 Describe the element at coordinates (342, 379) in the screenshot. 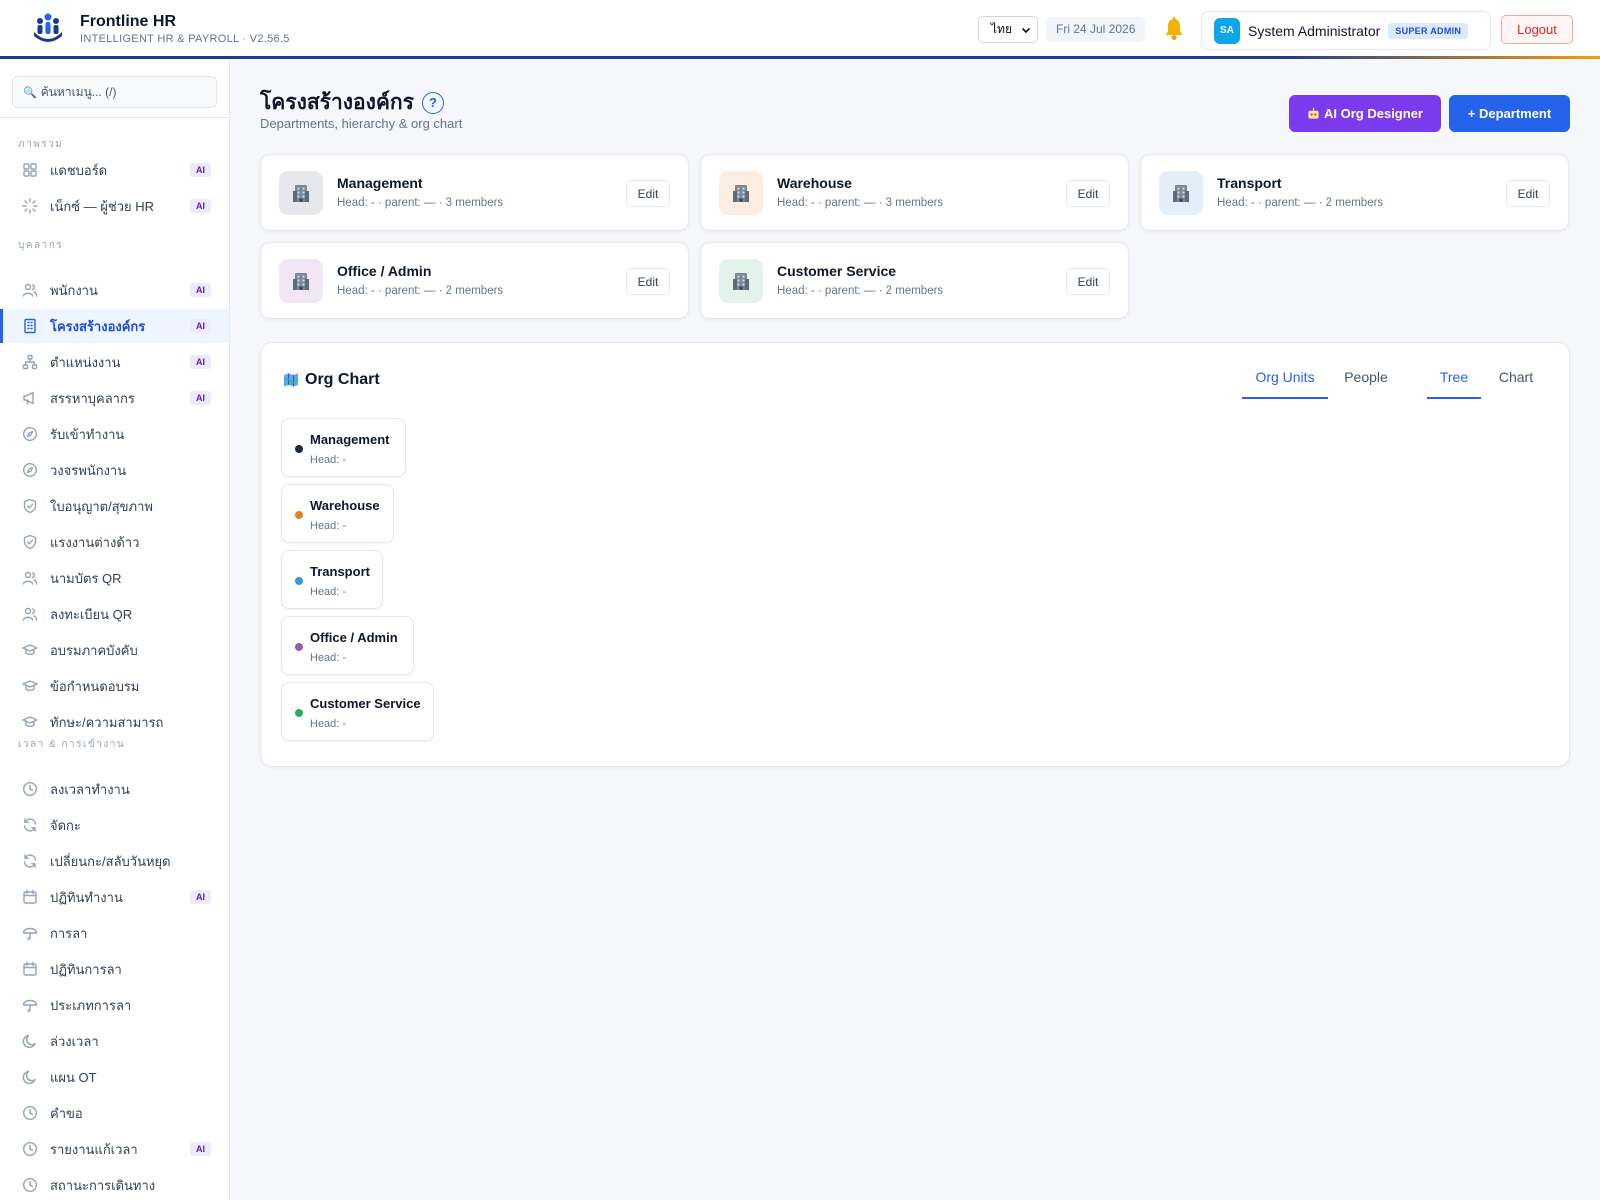

I see `org-chart-title-text: Org Chart` at that location.